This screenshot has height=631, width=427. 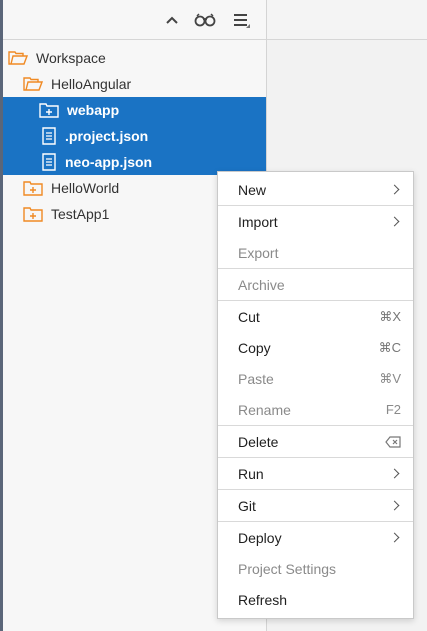 I want to click on menu-item-git: Git, so click(x=315, y=505).